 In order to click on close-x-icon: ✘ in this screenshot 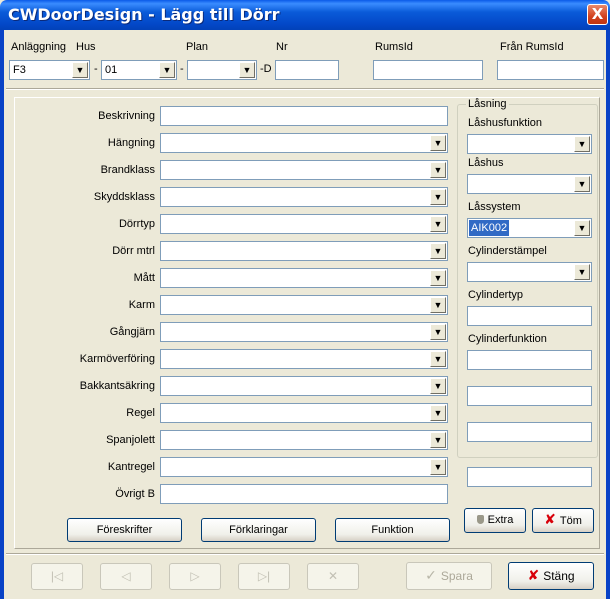, I will do `click(533, 576)`.